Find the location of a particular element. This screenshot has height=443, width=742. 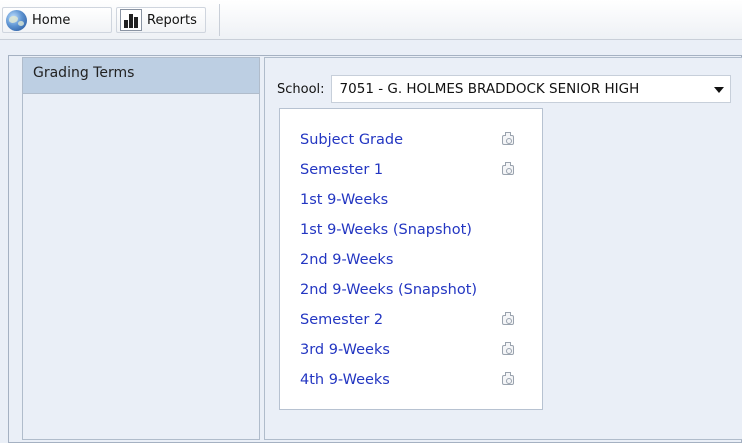

bar-chart-icon is located at coordinates (131, 20).